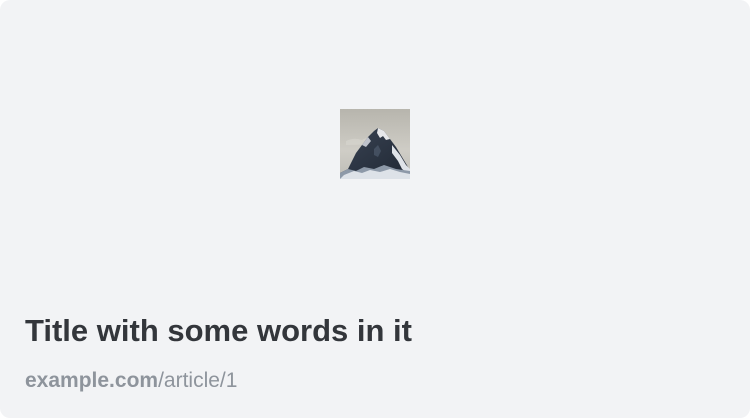 This screenshot has width=750, height=418. I want to click on url-path: /article/1, so click(198, 380).